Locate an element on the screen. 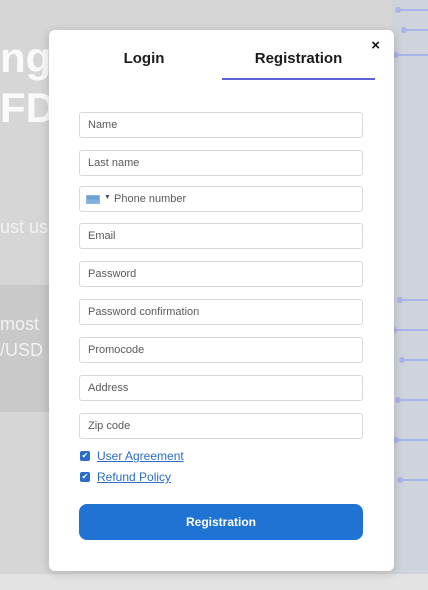  background-heading-2: FD is located at coordinates (28, 107).